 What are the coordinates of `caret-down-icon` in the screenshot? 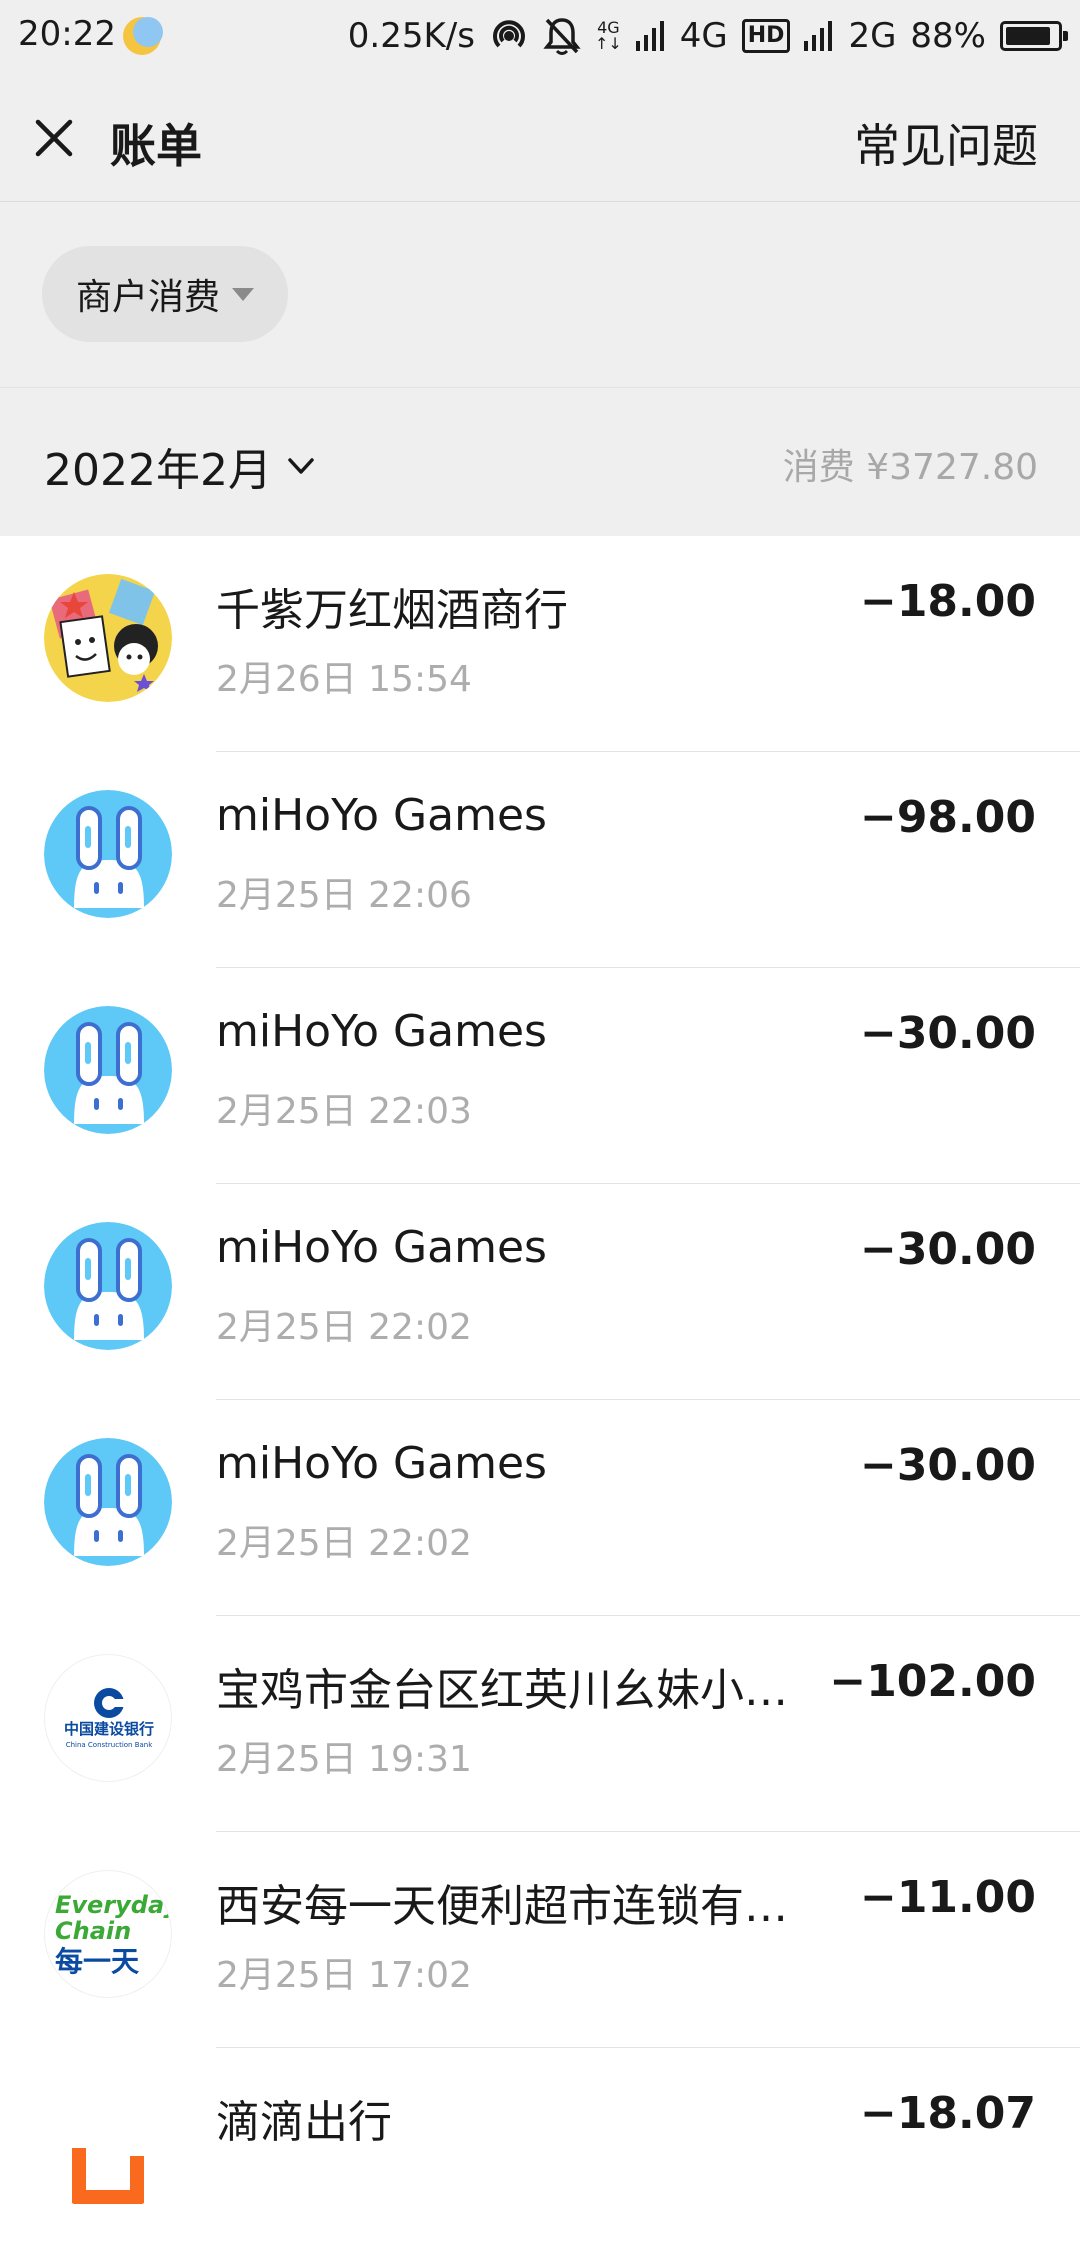 It's located at (243, 294).